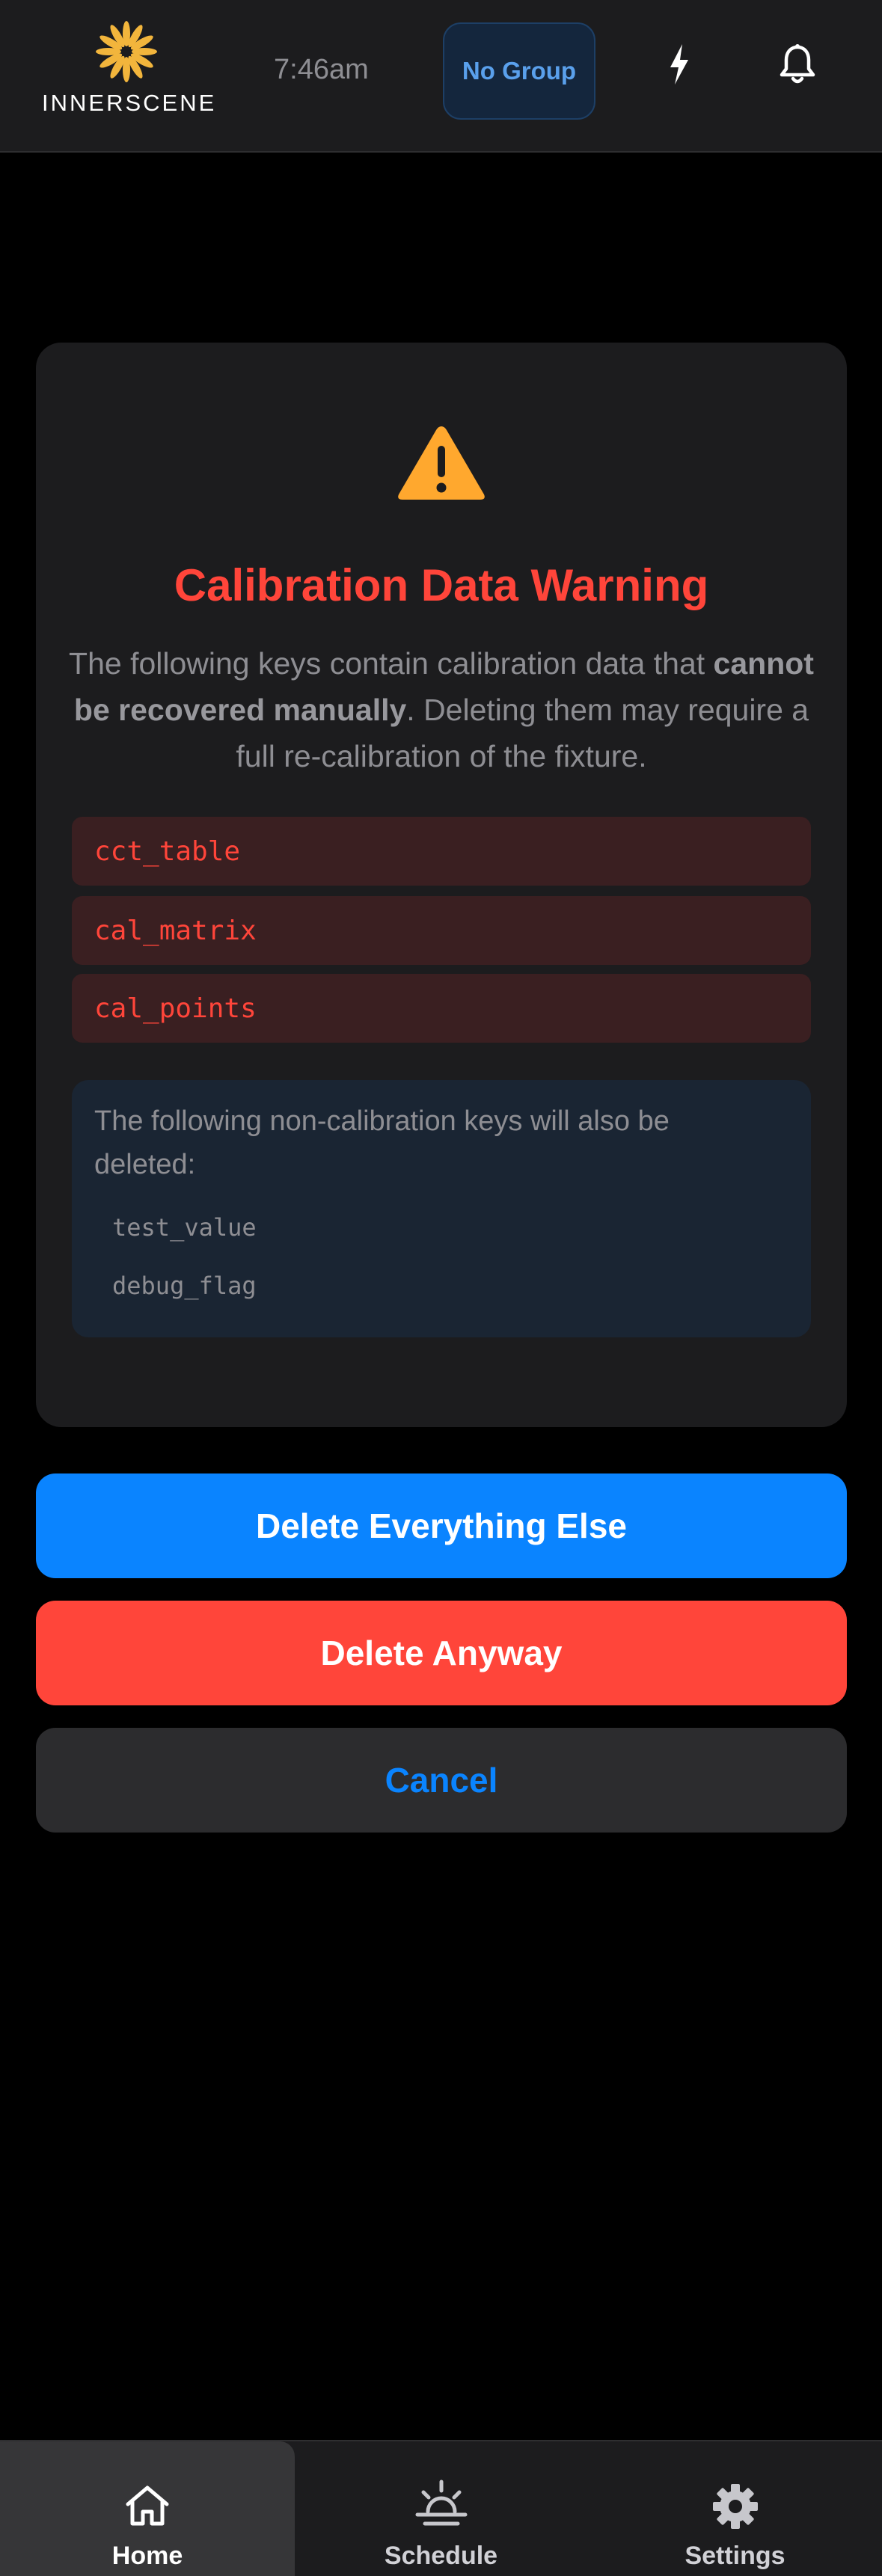  I want to click on tab-settings: Settings, so click(735, 2508).